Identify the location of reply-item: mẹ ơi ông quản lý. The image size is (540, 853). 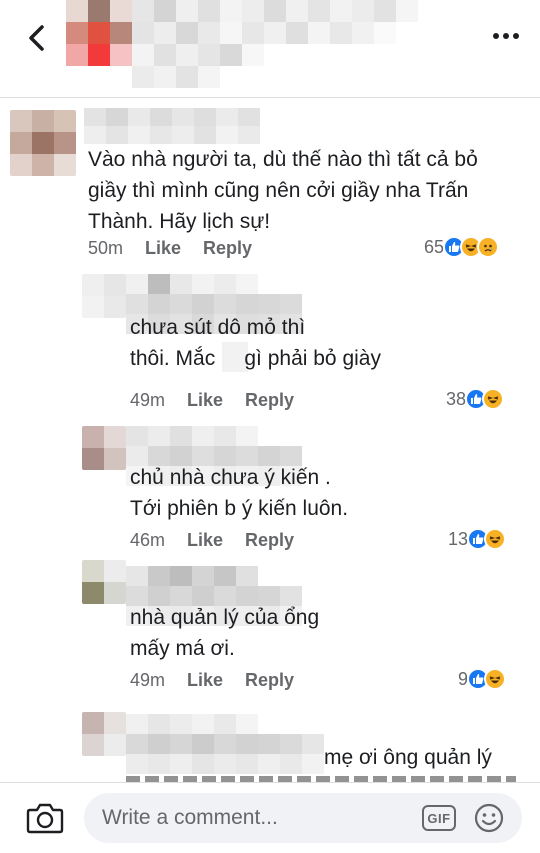
(270, 741).